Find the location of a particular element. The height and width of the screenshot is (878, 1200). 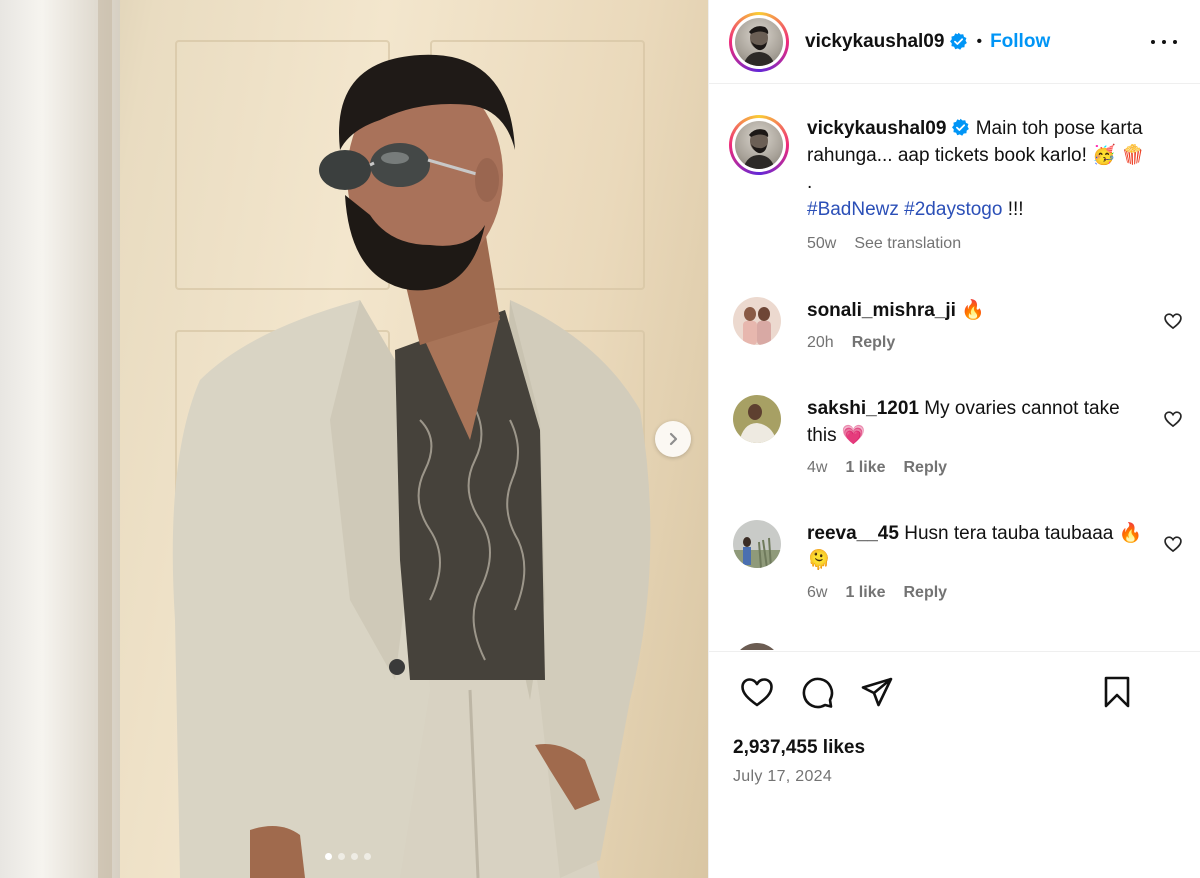

hashtag-2daystogo: #2daystogo is located at coordinates (953, 209).